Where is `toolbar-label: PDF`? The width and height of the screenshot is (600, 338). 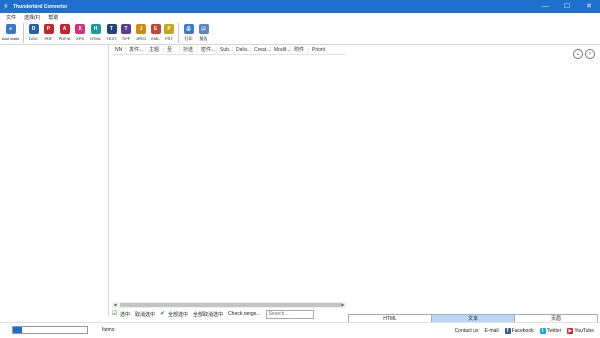
toolbar-label: PDF is located at coordinates (48, 38).